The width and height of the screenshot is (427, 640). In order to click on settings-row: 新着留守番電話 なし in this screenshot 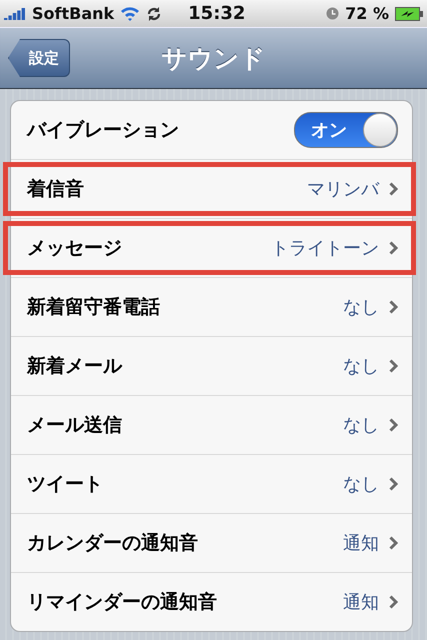, I will do `click(211, 306)`.